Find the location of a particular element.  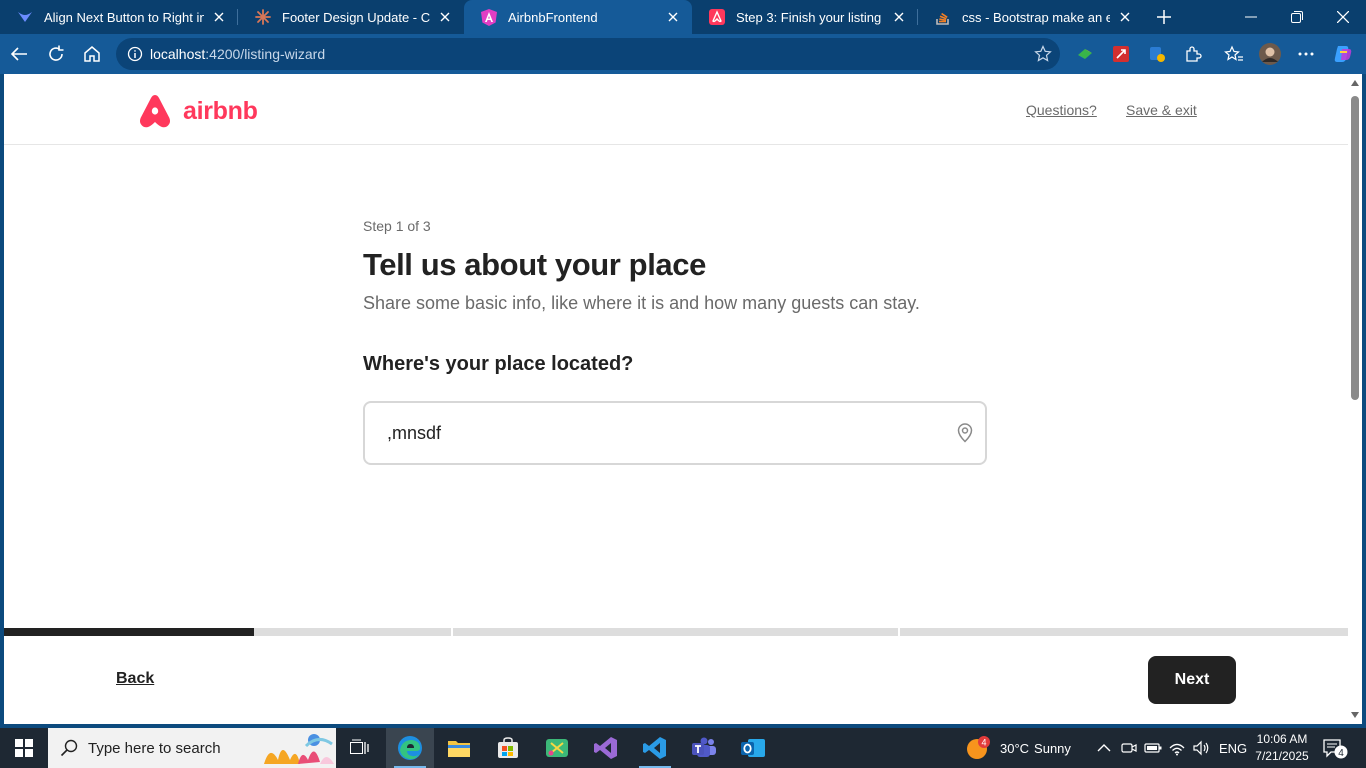

store-icon is located at coordinates (508, 747).